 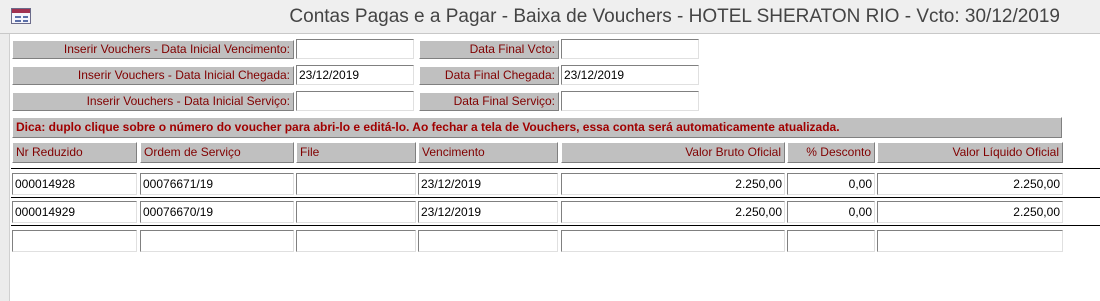 I want to click on header-vencimento: Vencimento, so click(x=488, y=152).